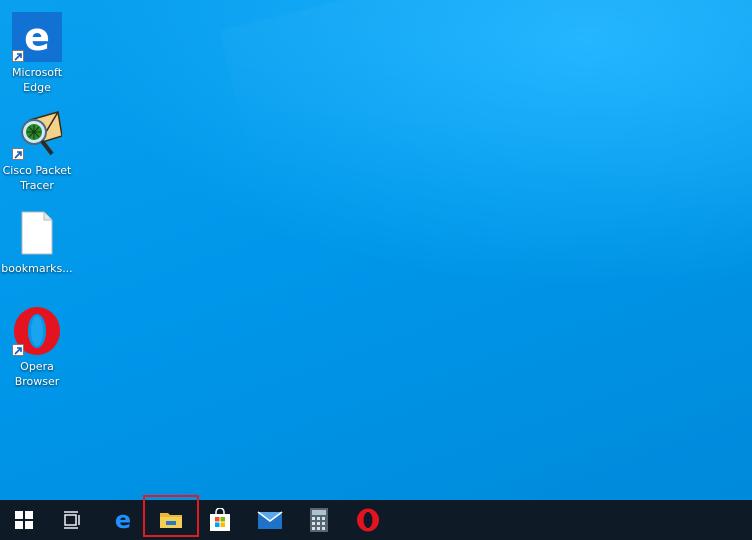  I want to click on desktop-icon-microsoft-edge: e Microsoft Edge, so click(37, 53).